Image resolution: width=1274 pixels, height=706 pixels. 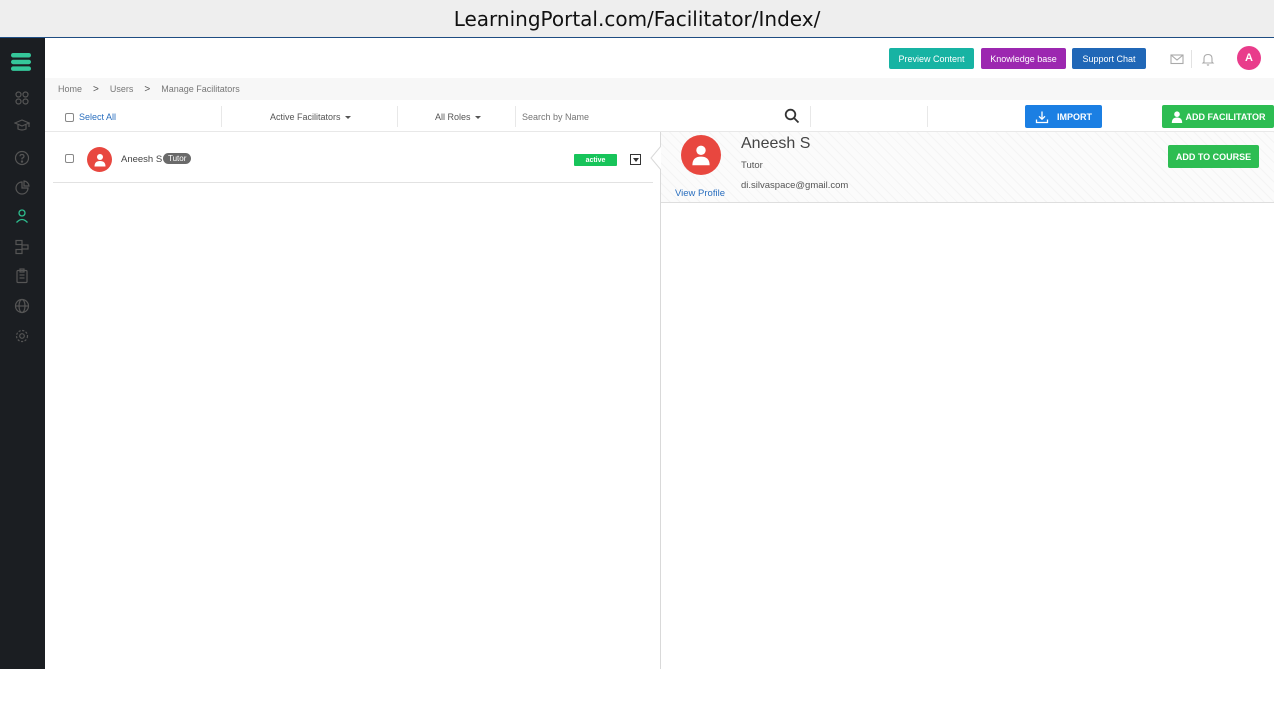 What do you see at coordinates (22, 98) in the screenshot?
I see `dashboard-icon` at bounding box center [22, 98].